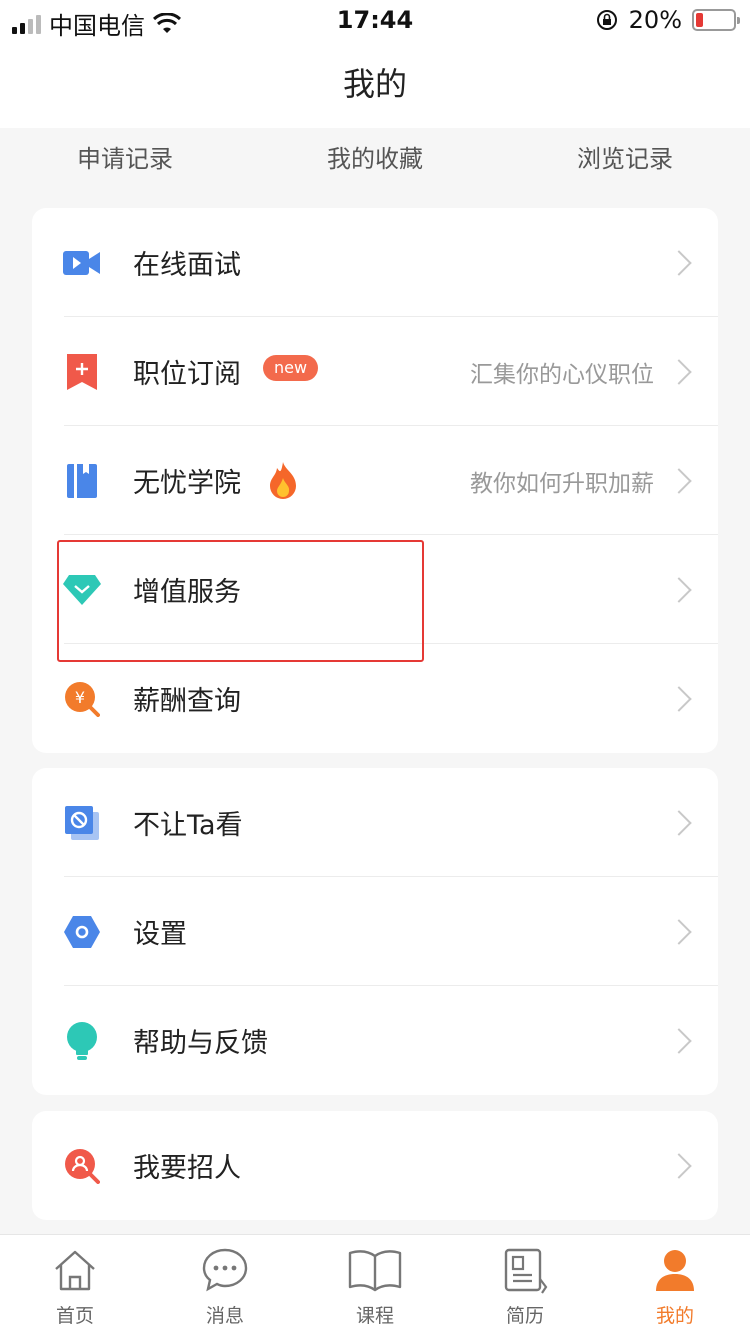 The image size is (750, 1334). I want to click on home-icon, so click(75, 1270).